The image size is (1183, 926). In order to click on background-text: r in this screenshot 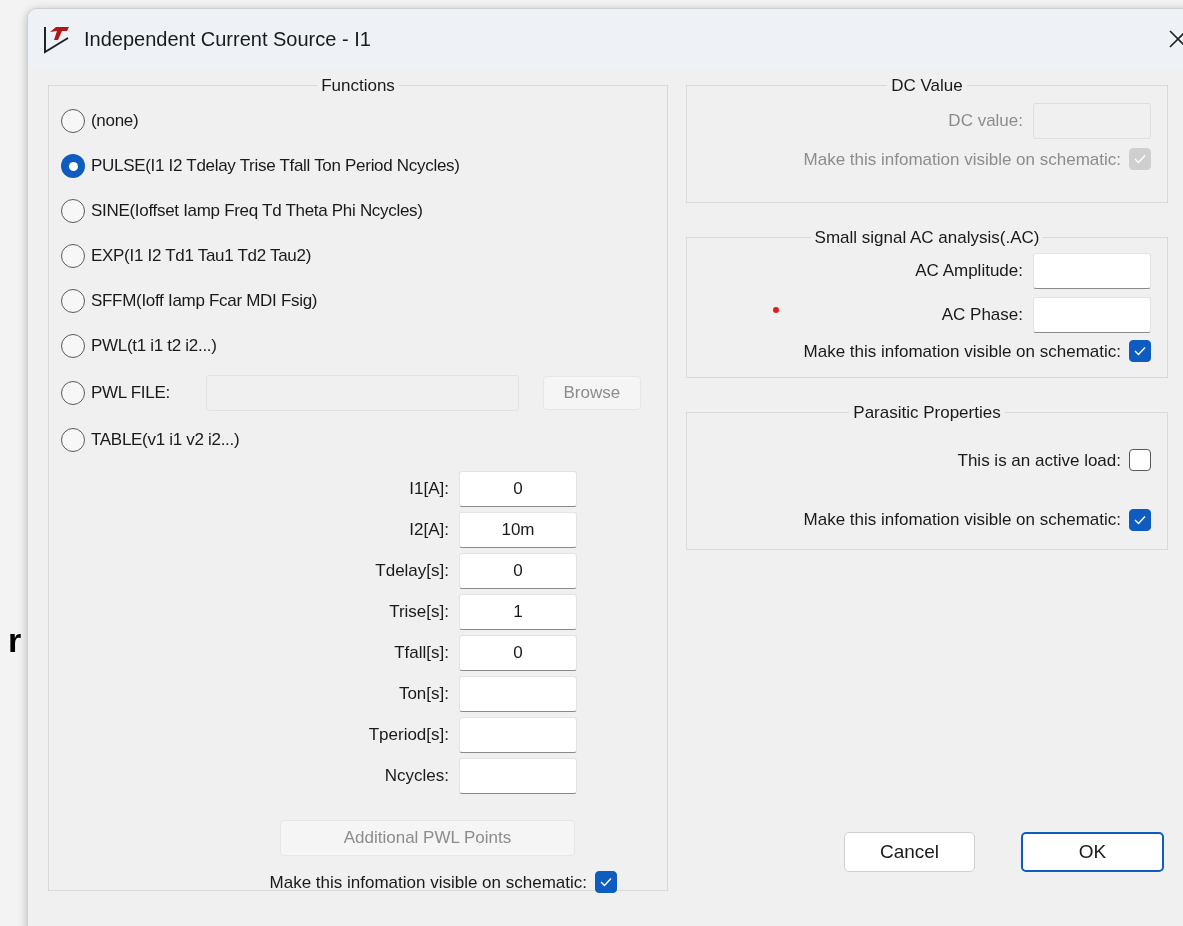, I will do `click(15, 640)`.